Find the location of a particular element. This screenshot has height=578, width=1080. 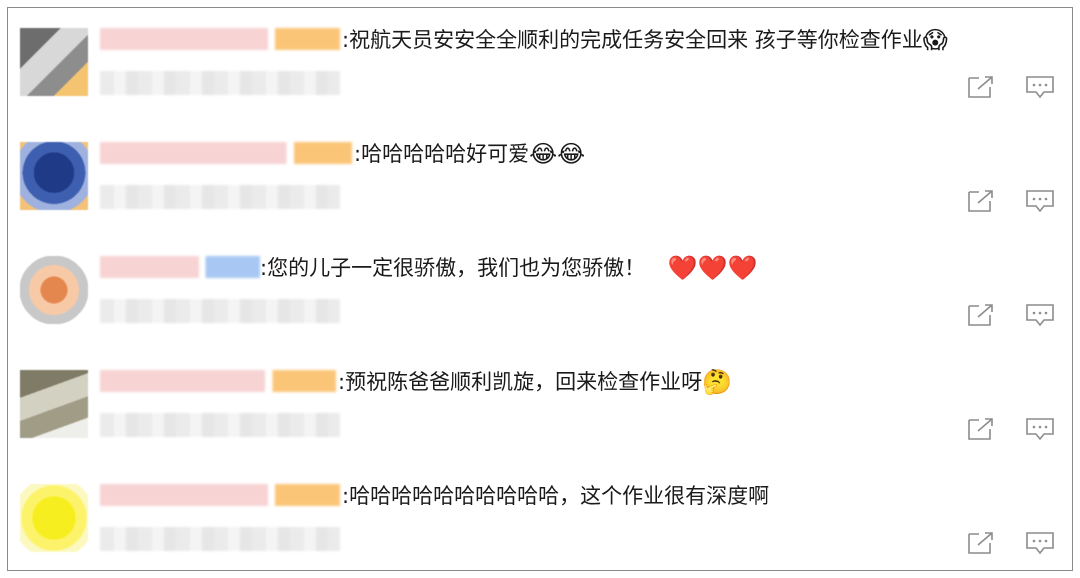

comment-text: :预祝陈爸爸顺利凯旋，回来检查作业呀🤔 is located at coordinates (535, 382).